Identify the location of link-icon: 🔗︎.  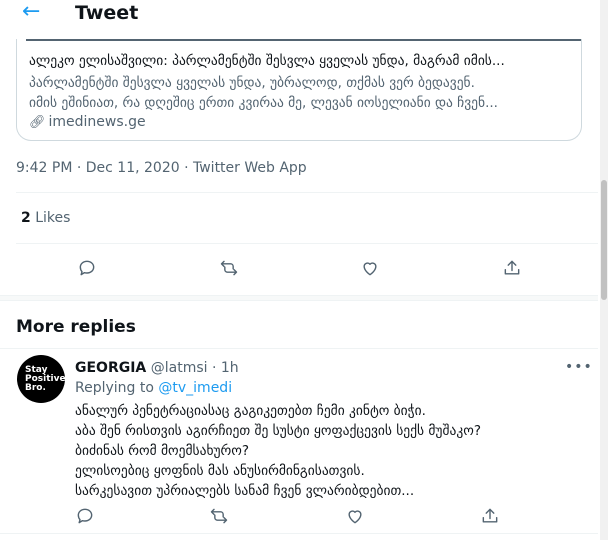
(37, 122).